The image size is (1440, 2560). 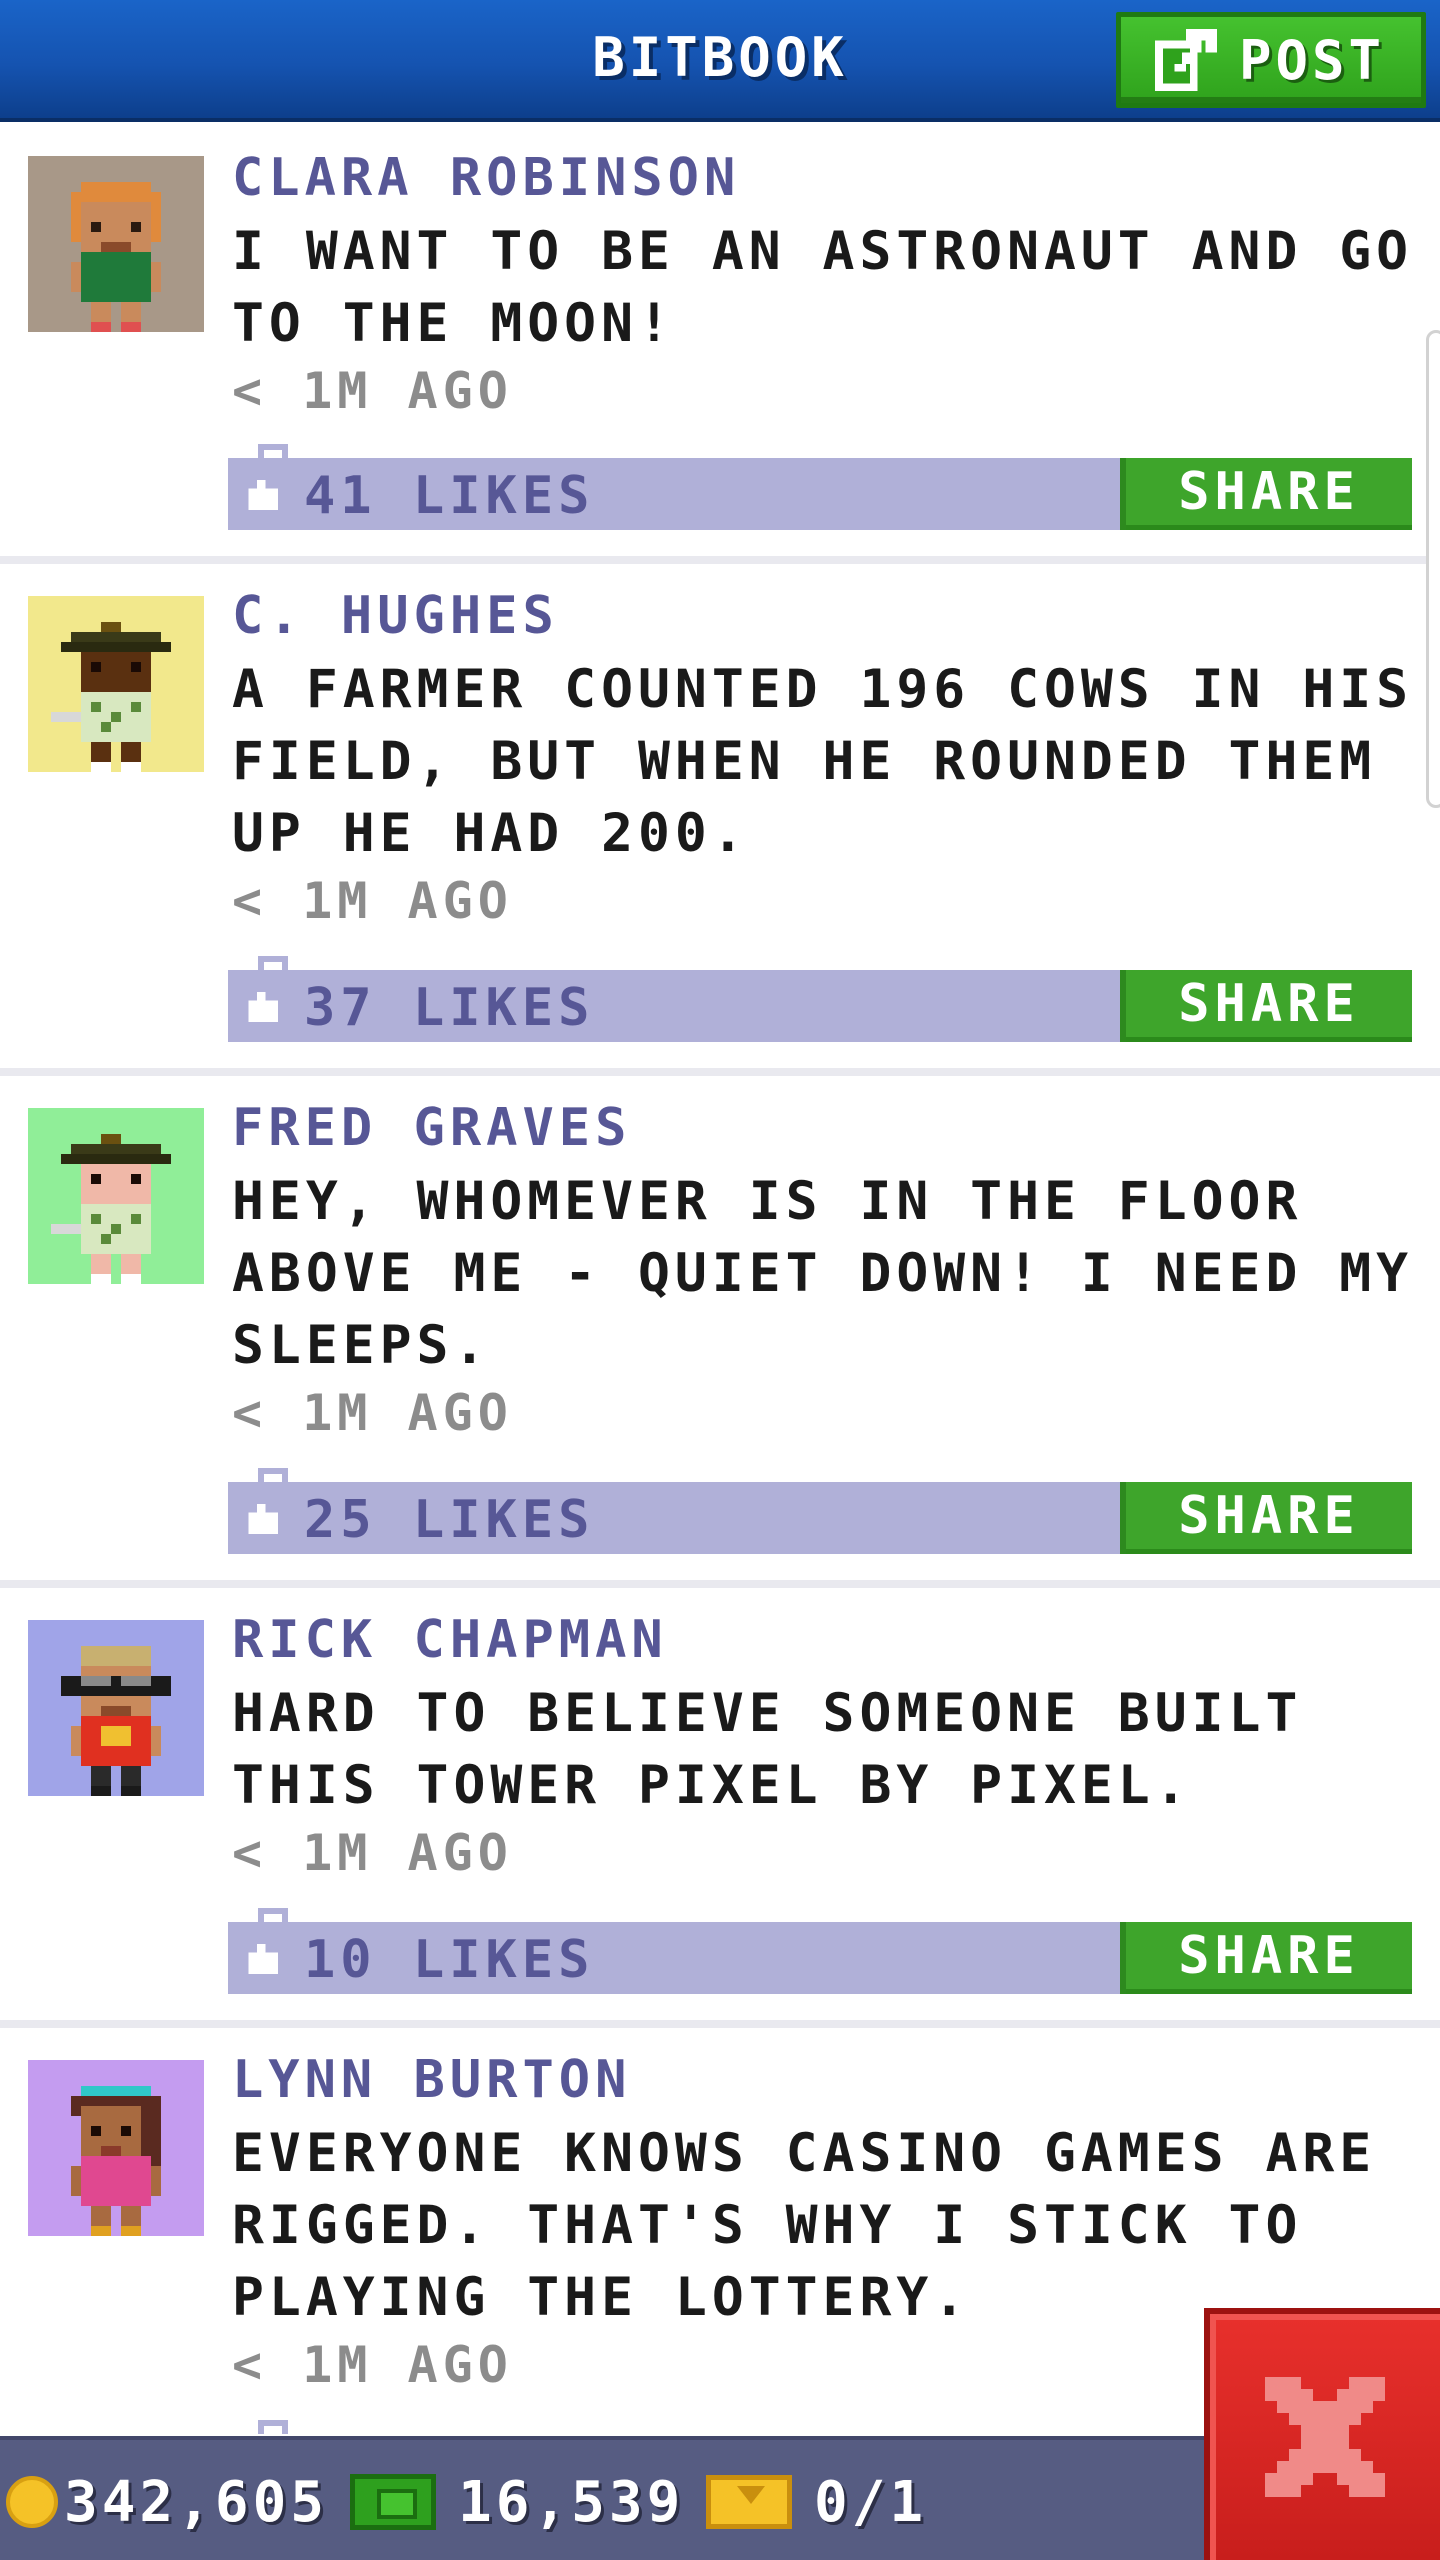 I want to click on girl-green-dress-avatar, so click(x=116, y=244).